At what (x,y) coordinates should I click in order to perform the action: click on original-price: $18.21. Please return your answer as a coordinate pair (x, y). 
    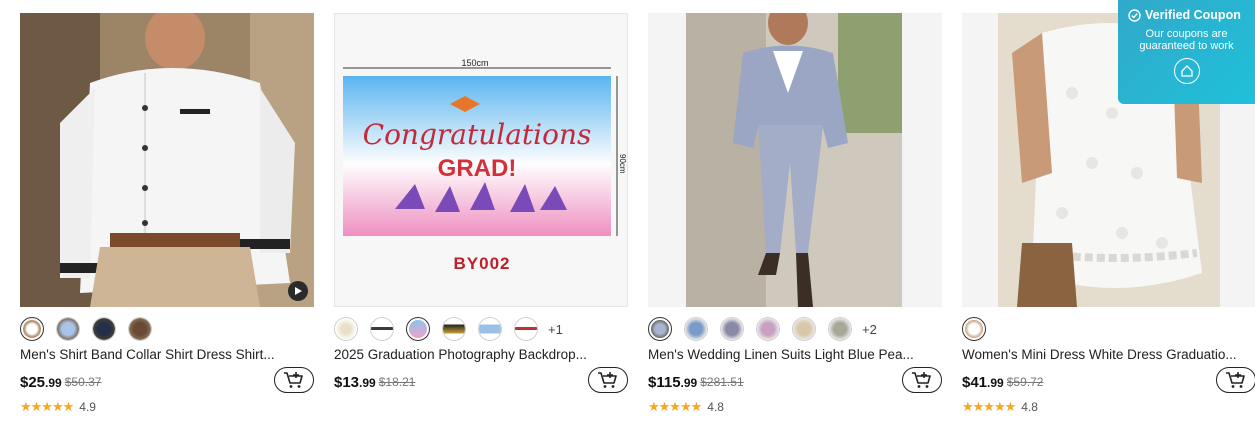
    Looking at the image, I should click on (397, 382).